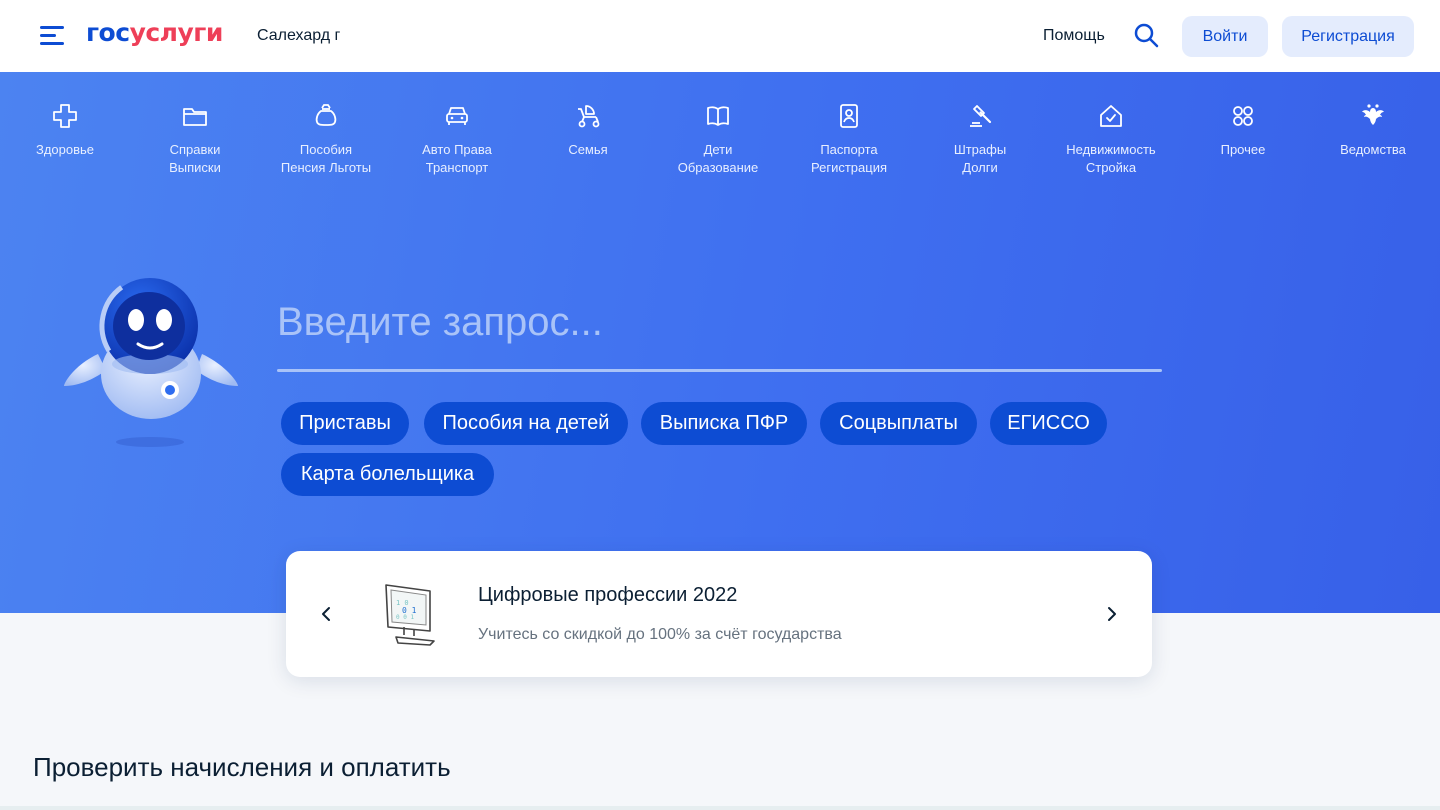 The width and height of the screenshot is (1440, 810). I want to click on computer-monitor-icon: 1 0 0 1 0 0 1, so click(410, 615).